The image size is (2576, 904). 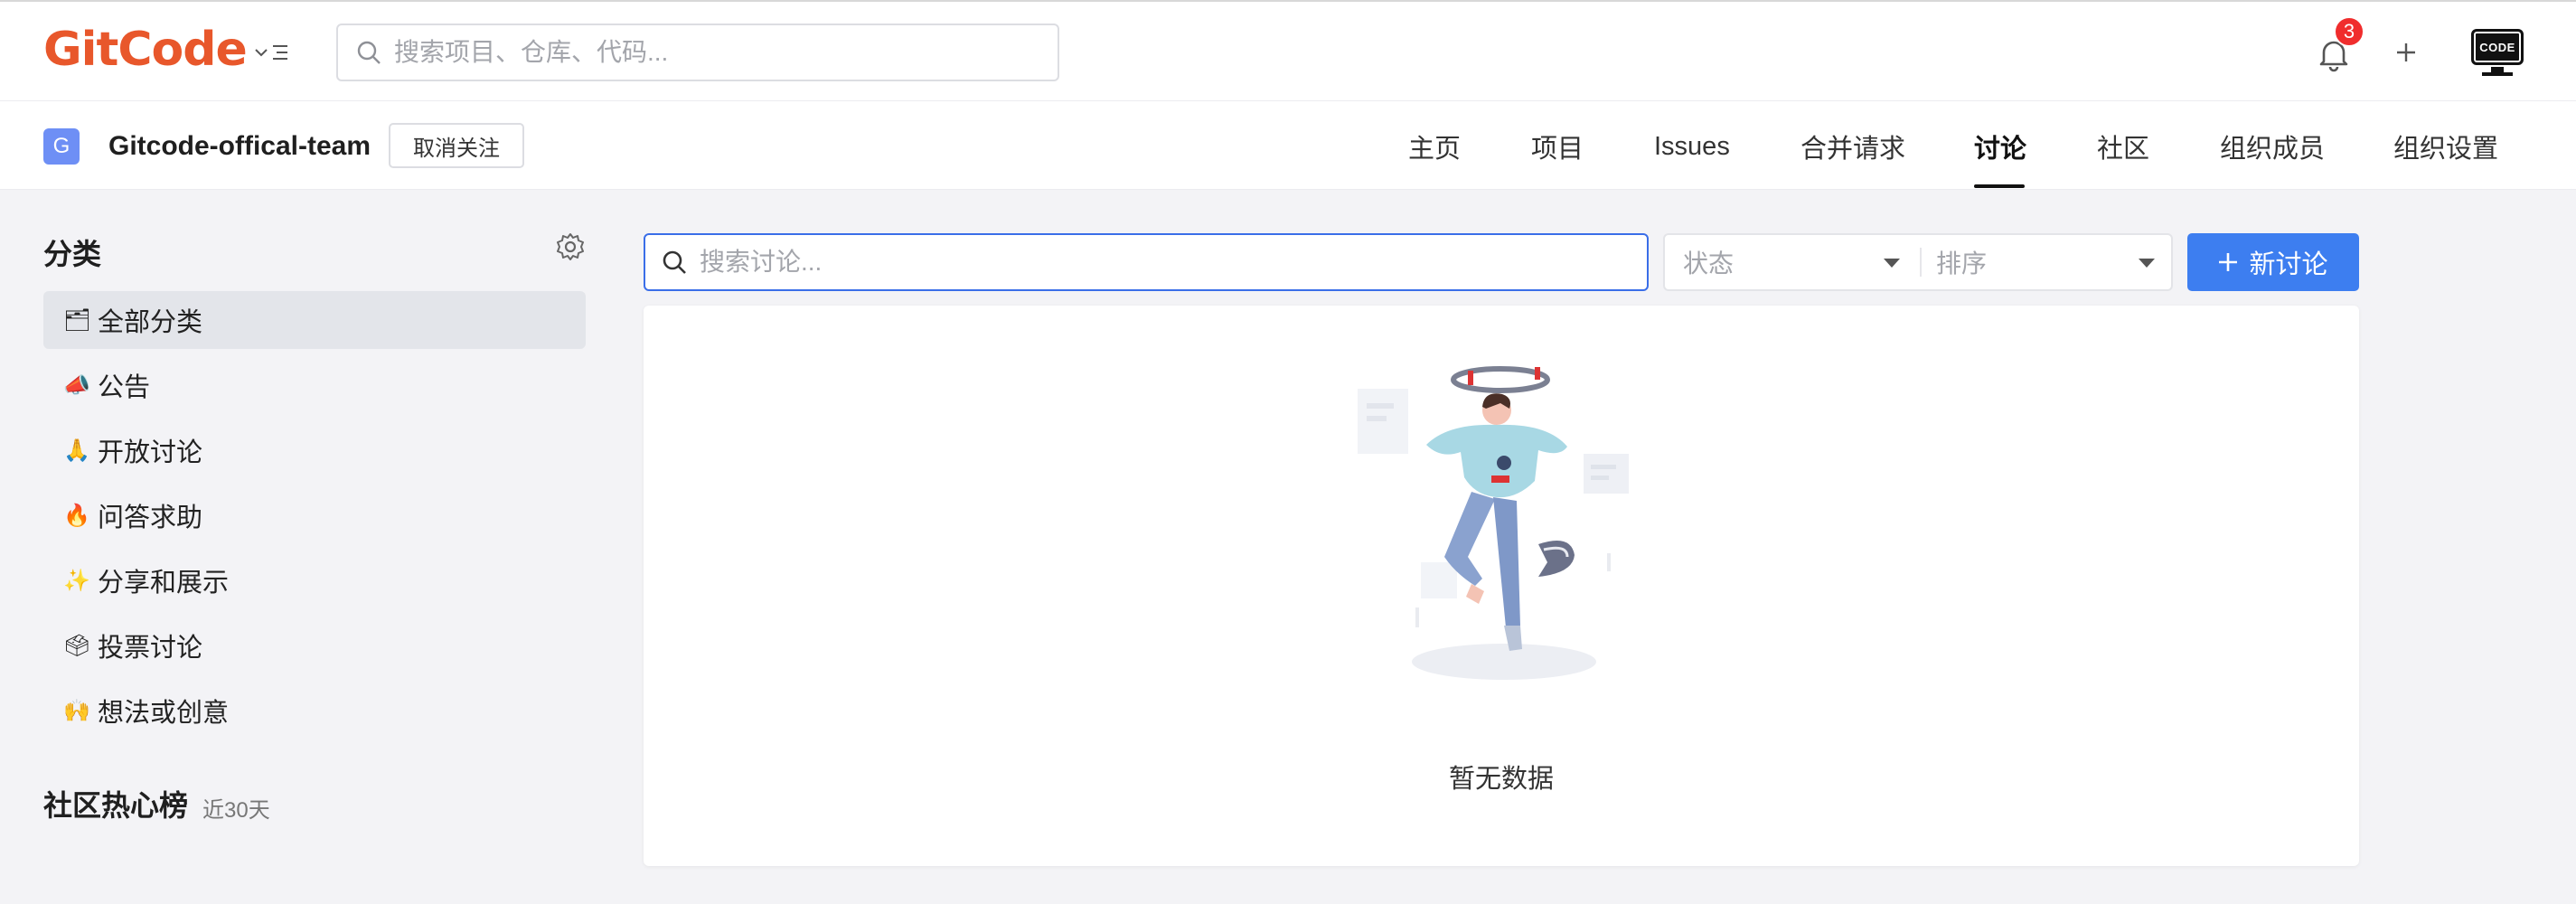 I want to click on filter-group: 状态 排序, so click(x=1918, y=262).